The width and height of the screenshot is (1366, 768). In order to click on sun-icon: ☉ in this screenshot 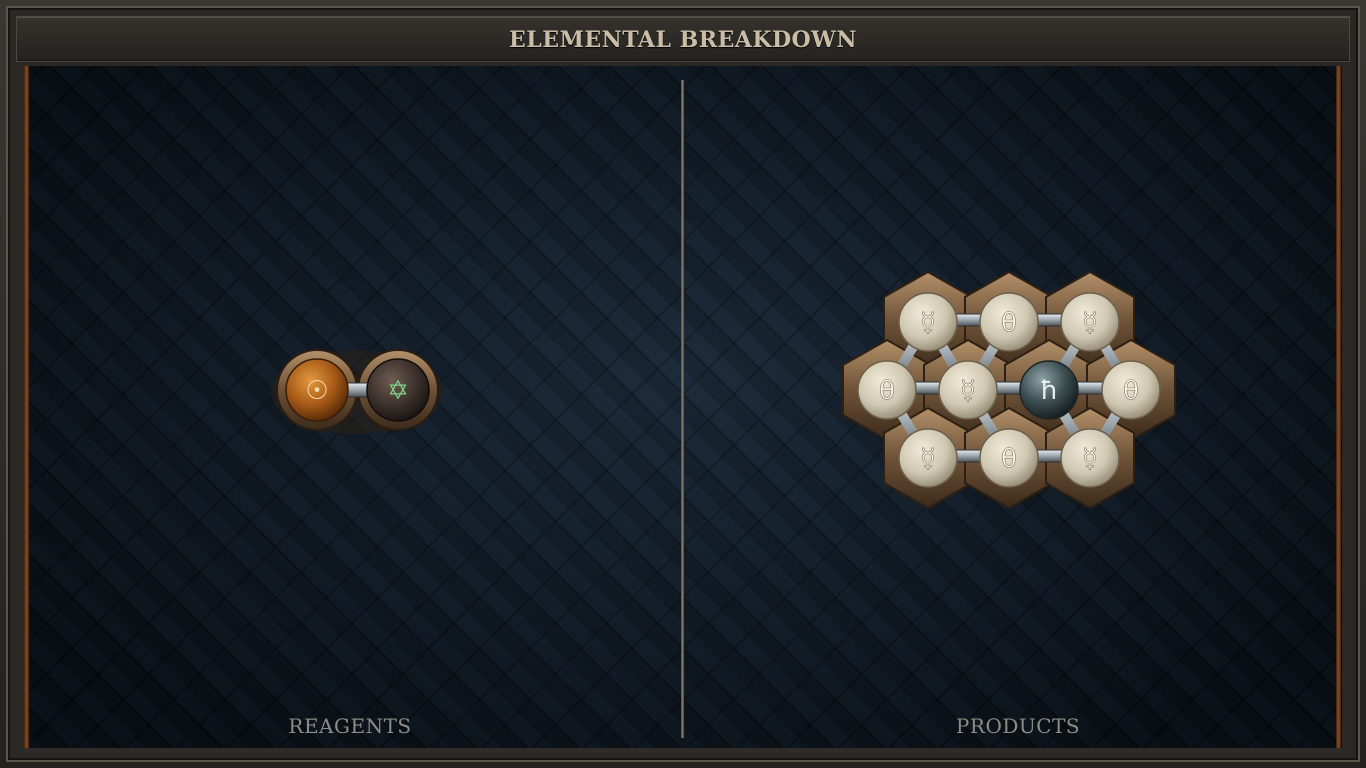, I will do `click(316, 391)`.